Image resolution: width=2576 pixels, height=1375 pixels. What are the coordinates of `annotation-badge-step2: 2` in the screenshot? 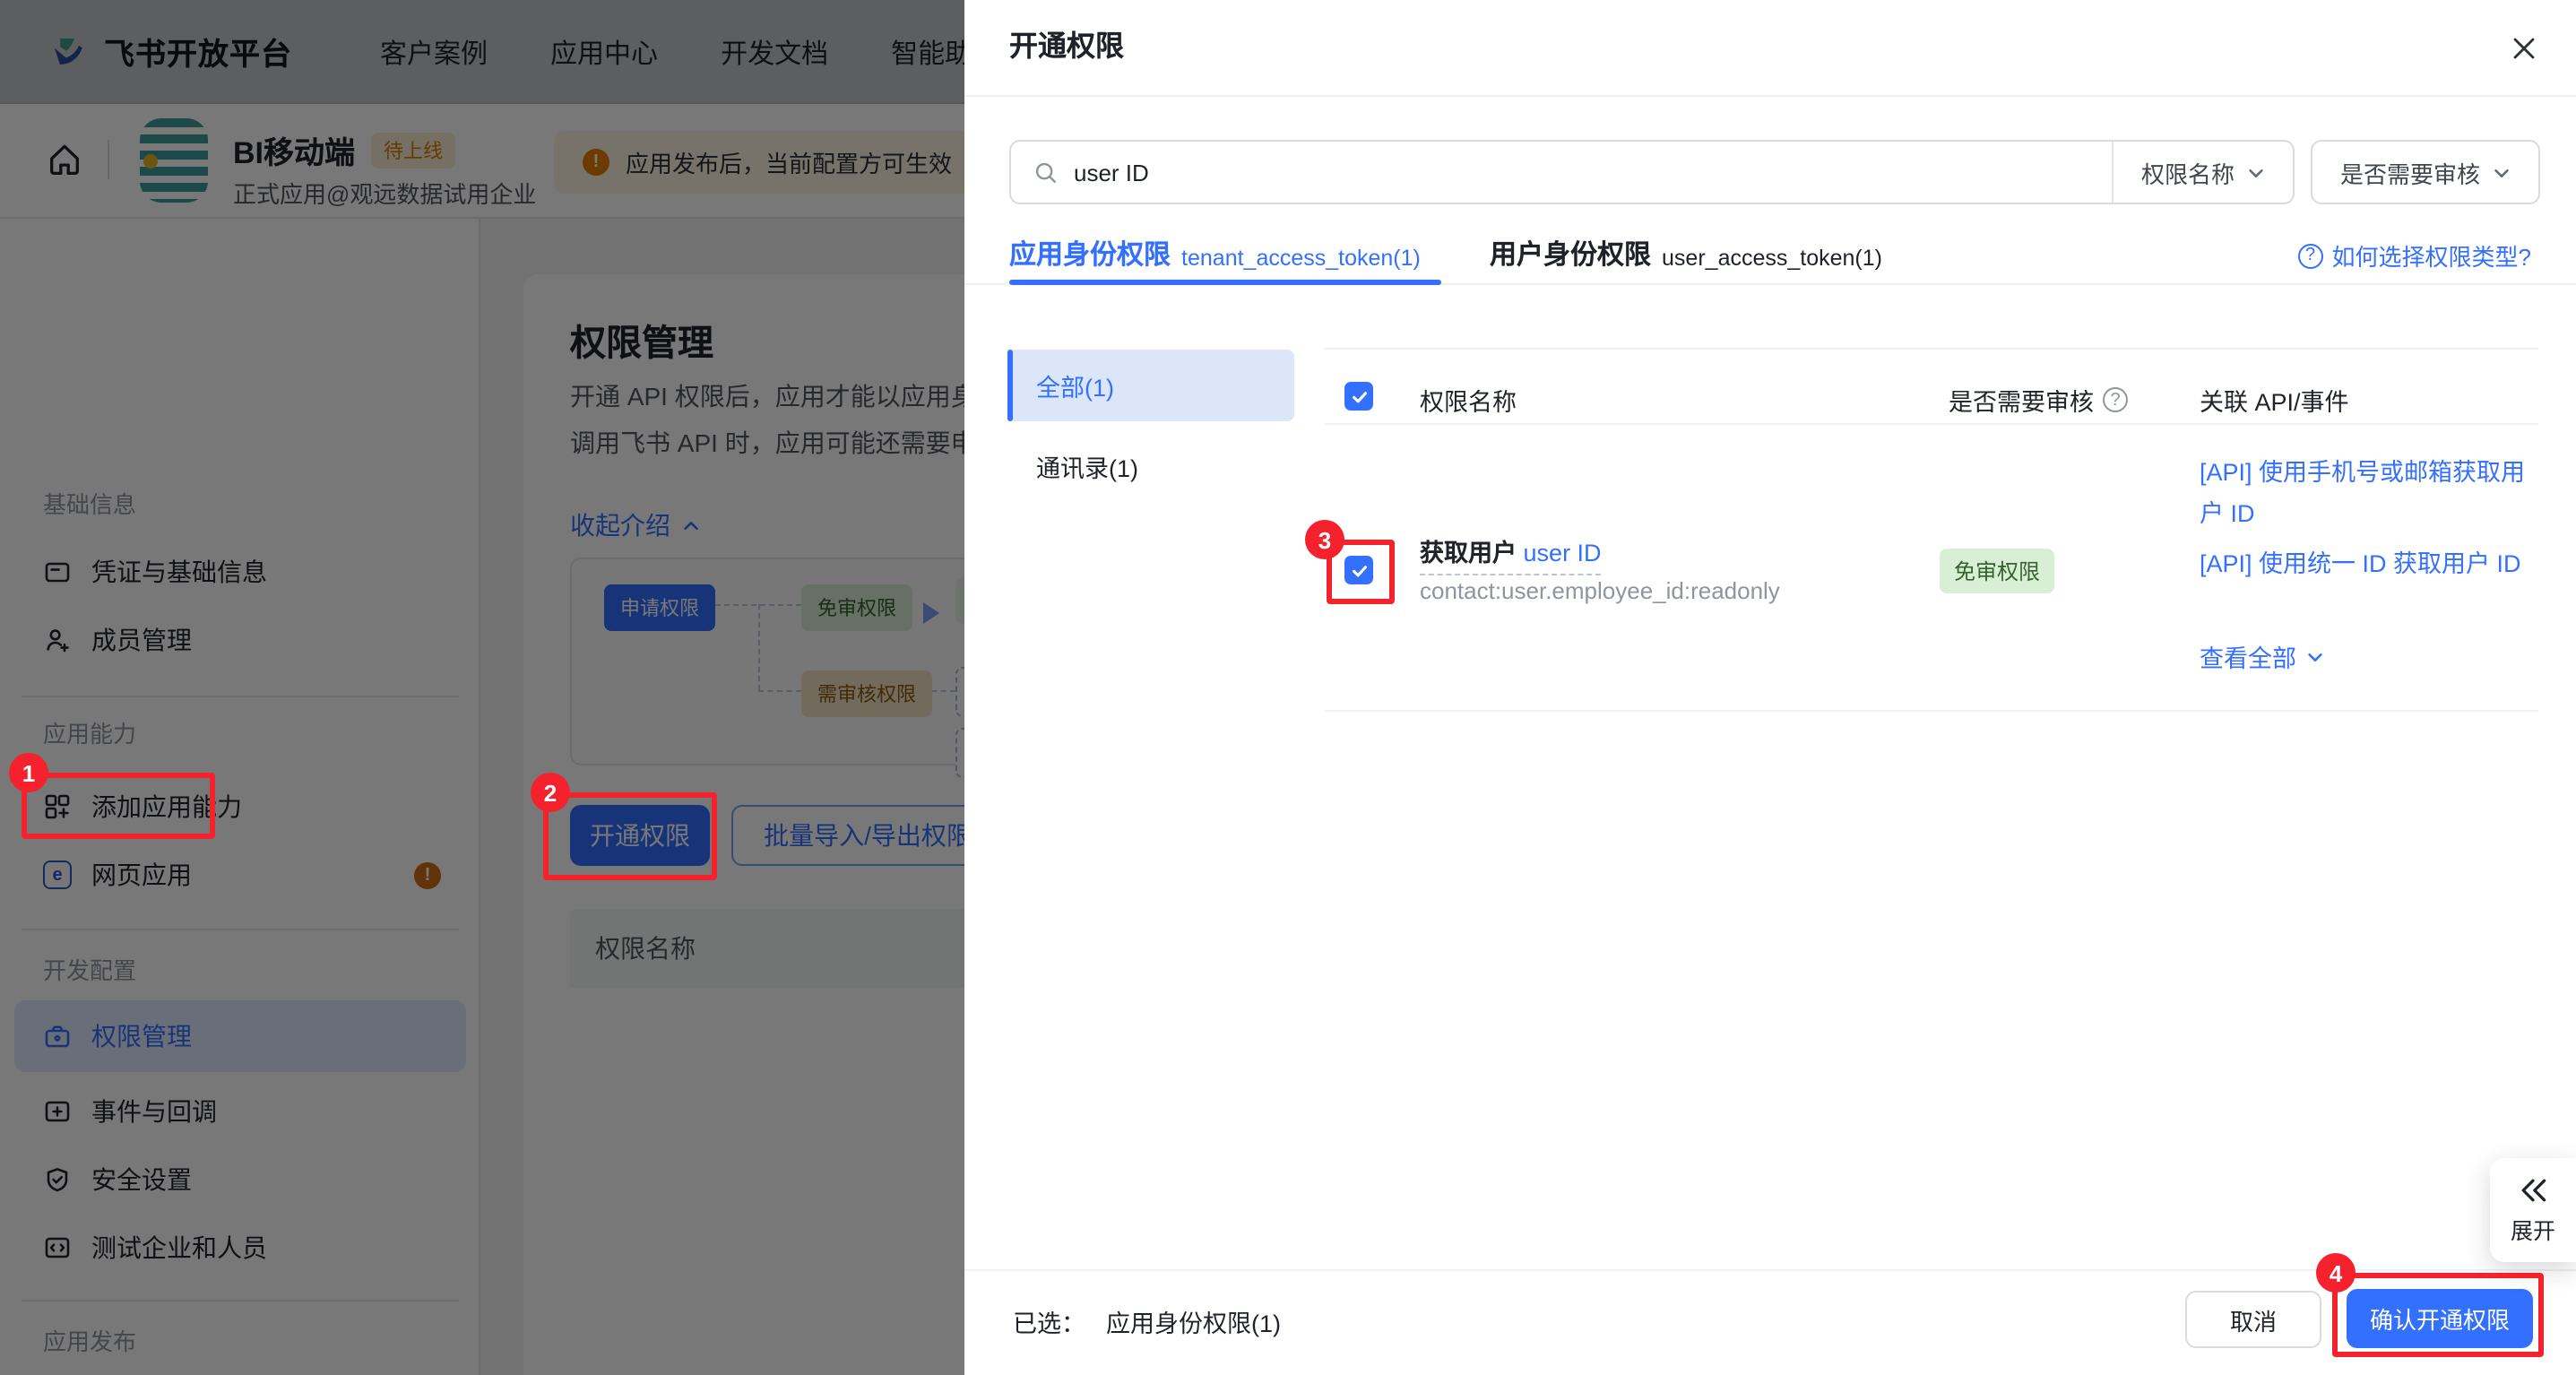 It's located at (550, 792).